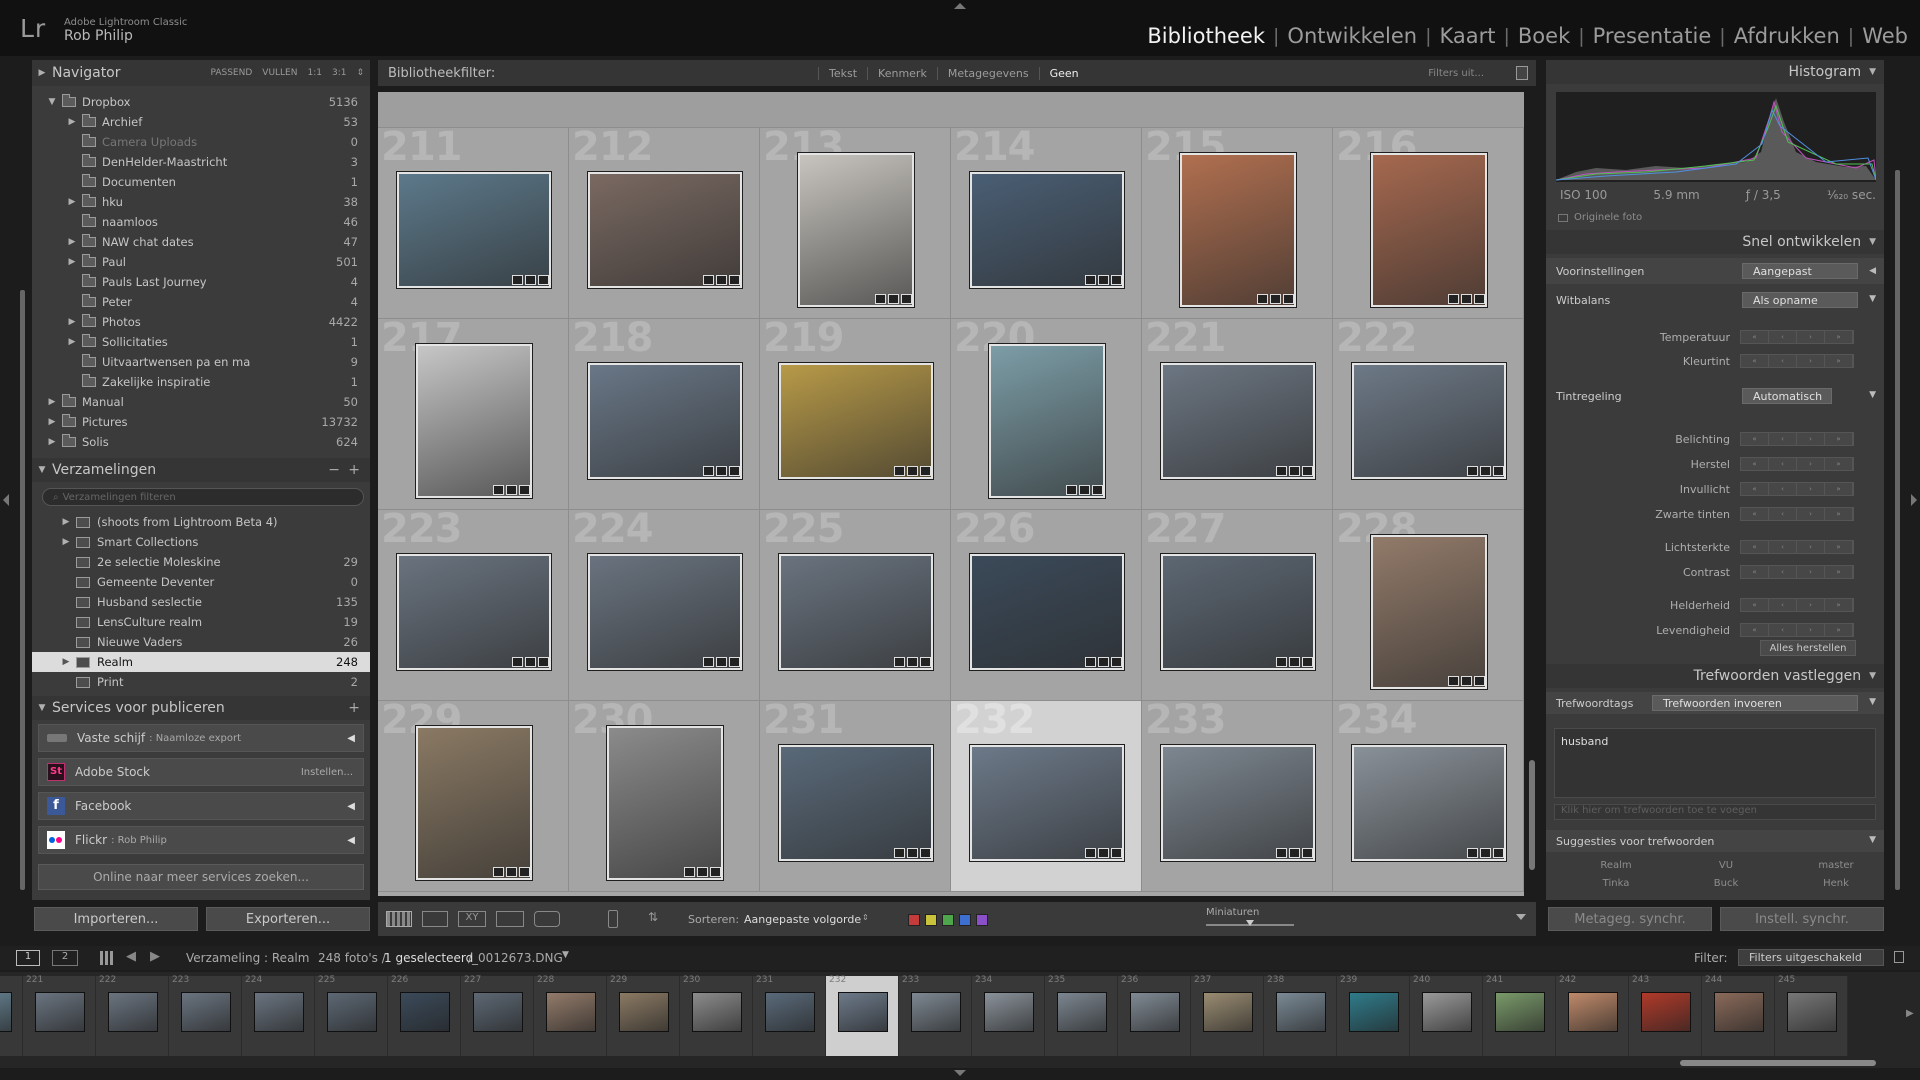 The image size is (1920, 1080). Describe the element at coordinates (862, 1015) in the screenshot. I see `filmstrip-cell: 232` at that location.